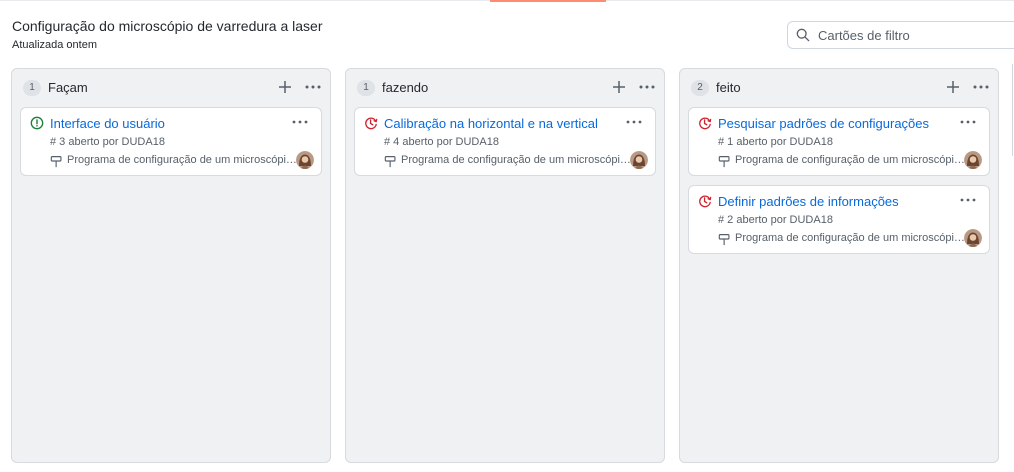 This screenshot has height=472, width=1014. What do you see at coordinates (775, 220) in the screenshot?
I see `issue-meta: # 2 aberto por DUDA18` at bounding box center [775, 220].